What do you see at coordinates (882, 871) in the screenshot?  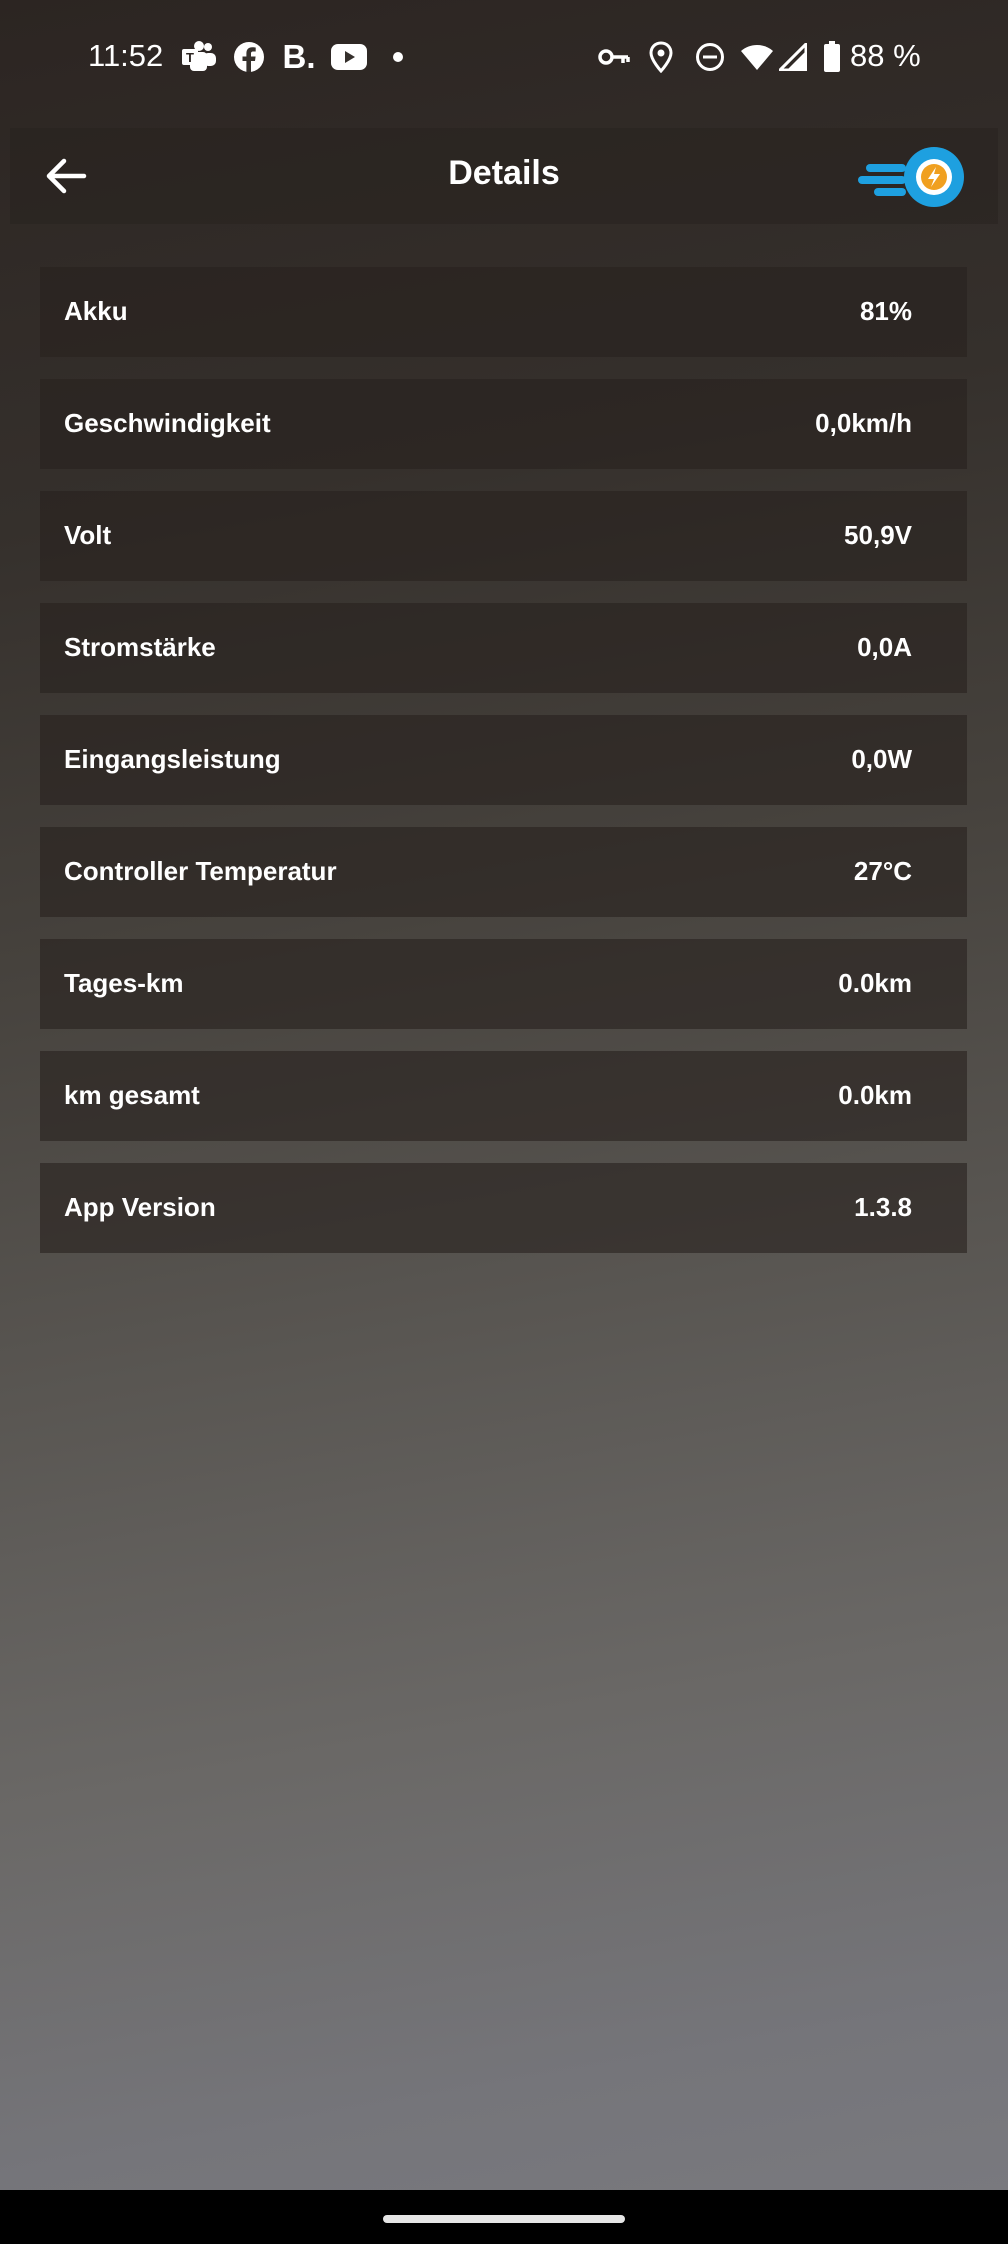 I see `detail-value: 27°C` at bounding box center [882, 871].